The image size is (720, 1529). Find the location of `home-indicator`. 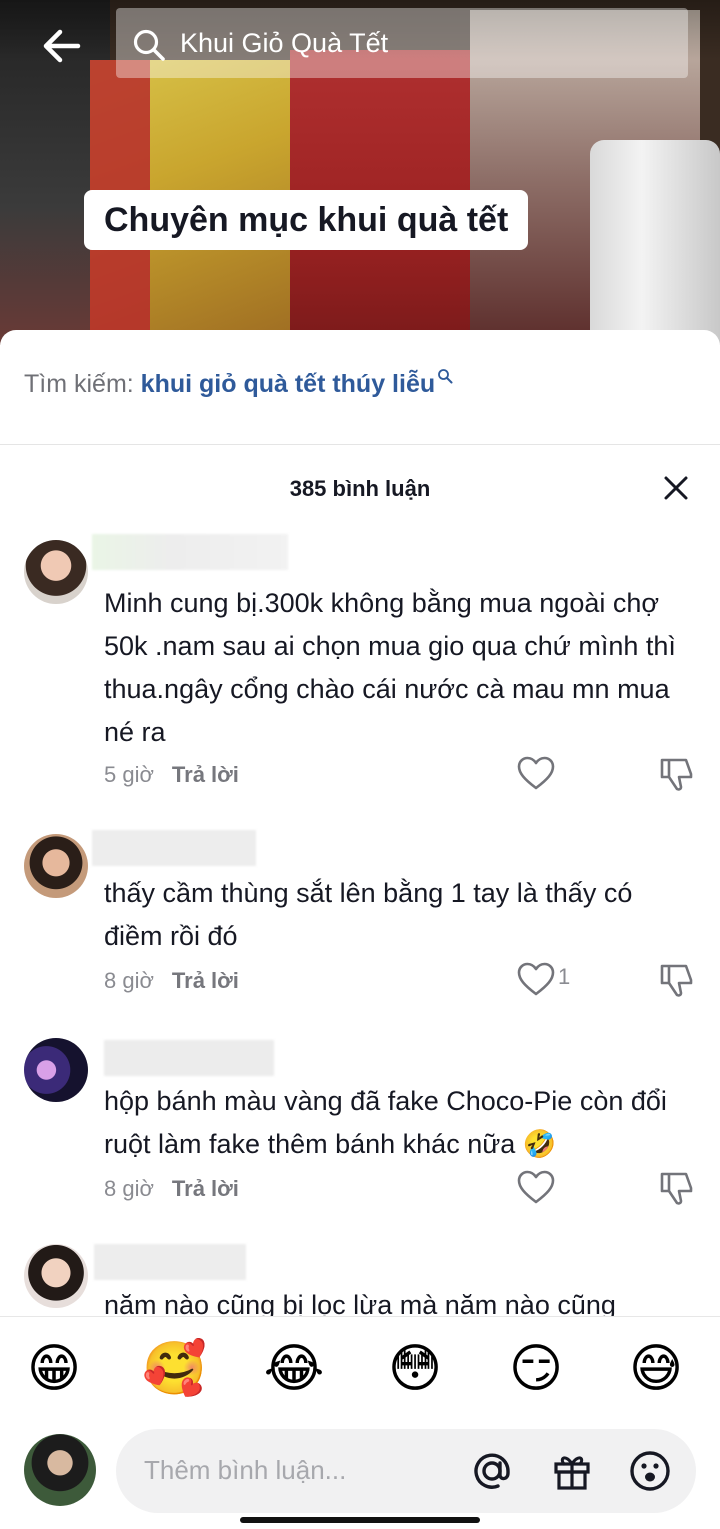

home-indicator is located at coordinates (360, 1520).